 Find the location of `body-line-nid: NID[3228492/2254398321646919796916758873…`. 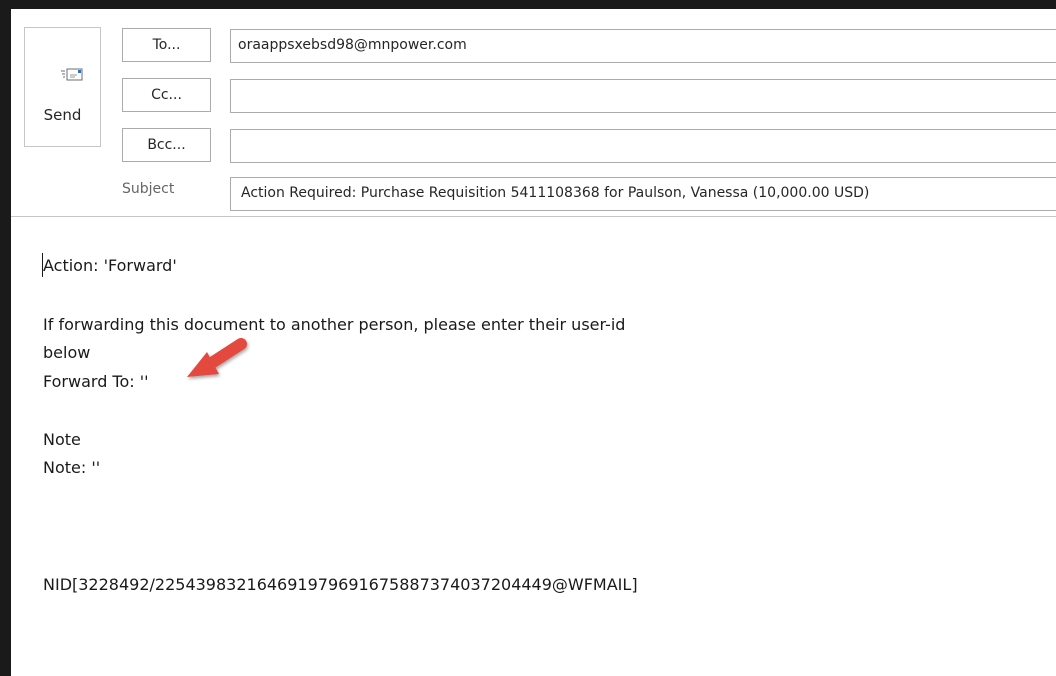

body-line-nid: NID[3228492/2254398321646919796916758873… is located at coordinates (340, 584).